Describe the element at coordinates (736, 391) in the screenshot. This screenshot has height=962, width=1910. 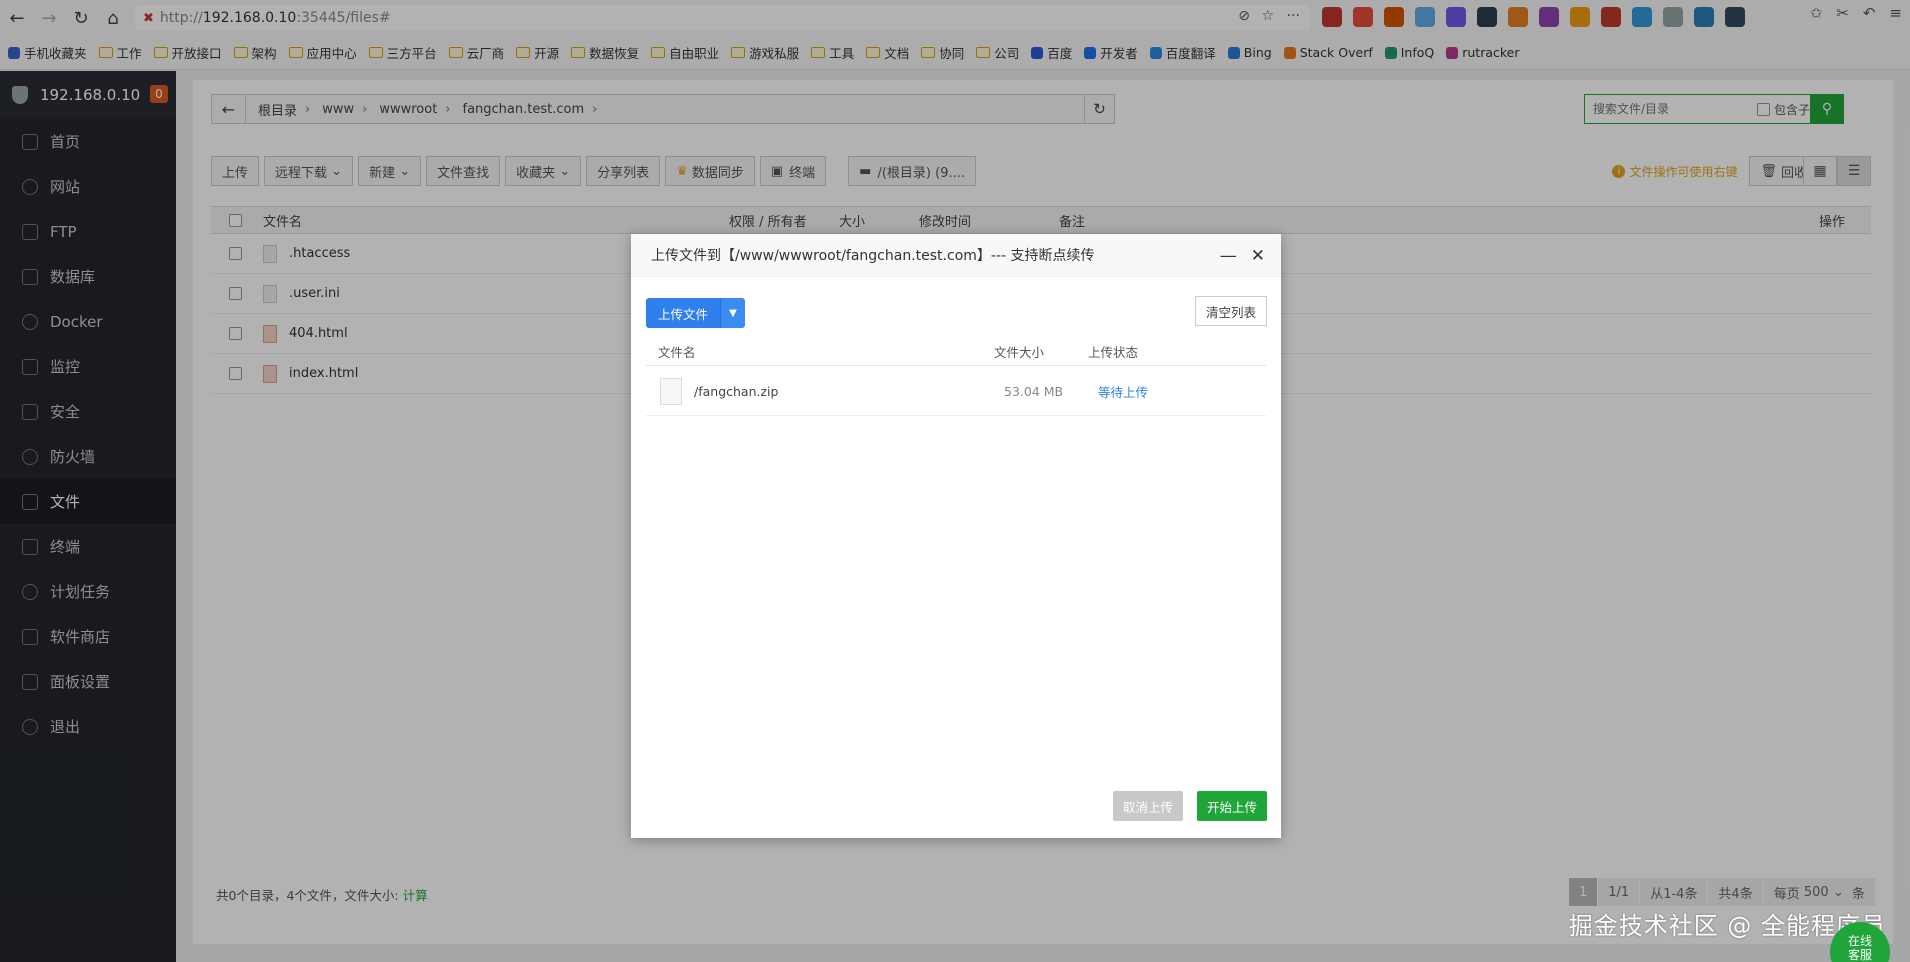
I see `upload-file-name: /fangchan.zip` at that location.